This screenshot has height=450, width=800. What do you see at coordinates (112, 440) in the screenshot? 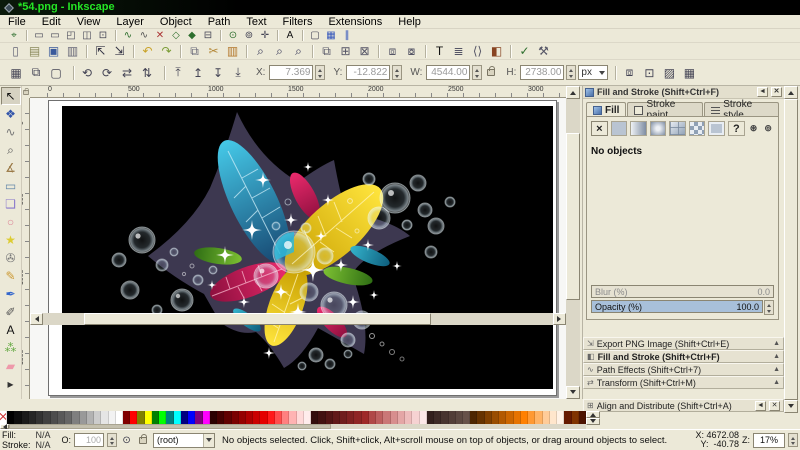
I see `object-opacity-spinner` at bounding box center [112, 440].